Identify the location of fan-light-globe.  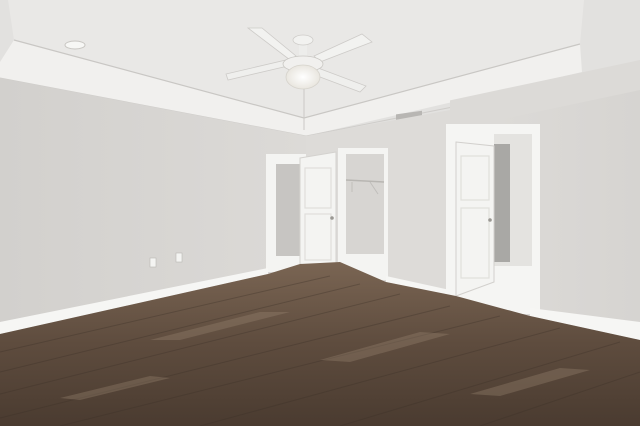
(303, 77).